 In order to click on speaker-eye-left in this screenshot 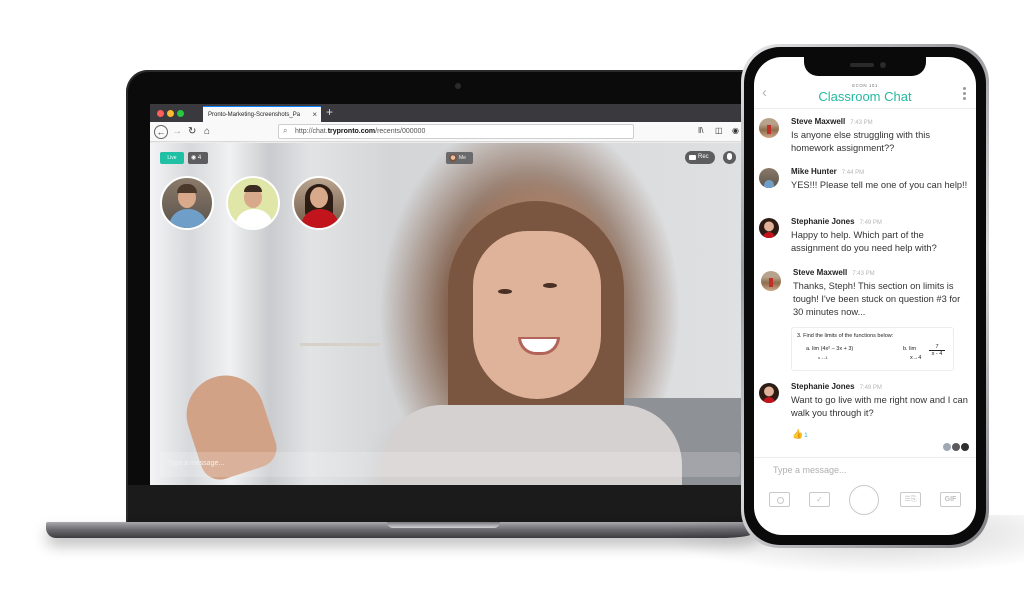, I will do `click(505, 291)`.